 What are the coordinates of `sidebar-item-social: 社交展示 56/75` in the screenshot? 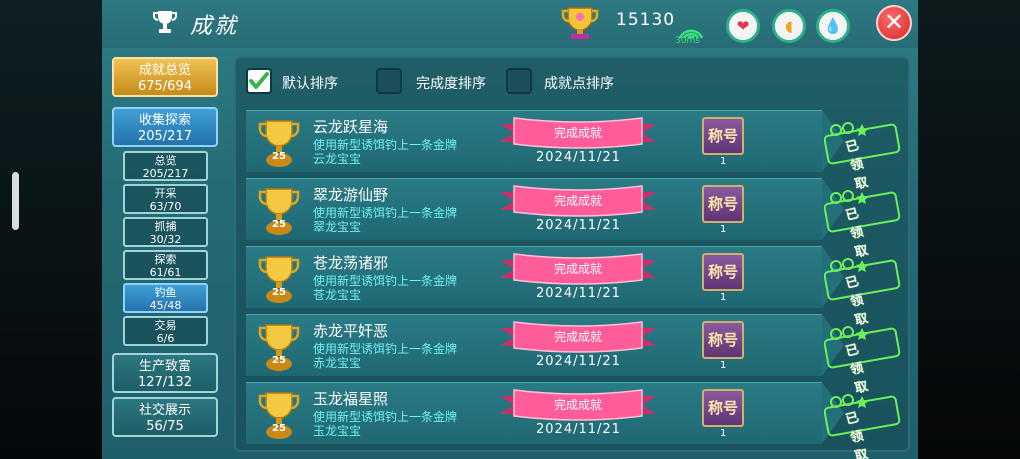 It's located at (165, 417).